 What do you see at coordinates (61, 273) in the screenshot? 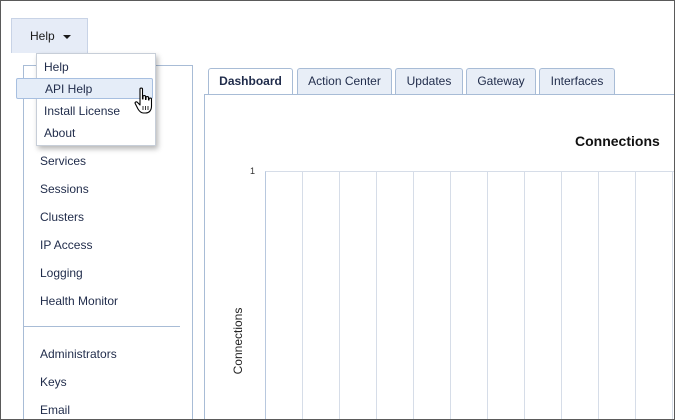
I see `sidebar-item-logging: Logging` at bounding box center [61, 273].